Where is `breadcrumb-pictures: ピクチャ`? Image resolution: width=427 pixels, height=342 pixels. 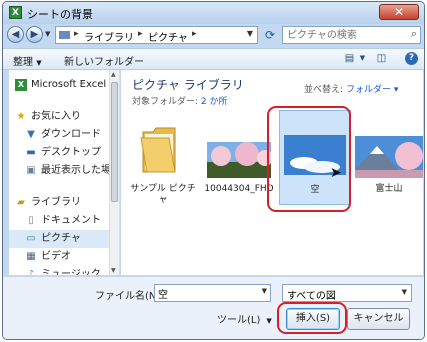
breadcrumb-pictures: ピクチャ is located at coordinates (168, 36).